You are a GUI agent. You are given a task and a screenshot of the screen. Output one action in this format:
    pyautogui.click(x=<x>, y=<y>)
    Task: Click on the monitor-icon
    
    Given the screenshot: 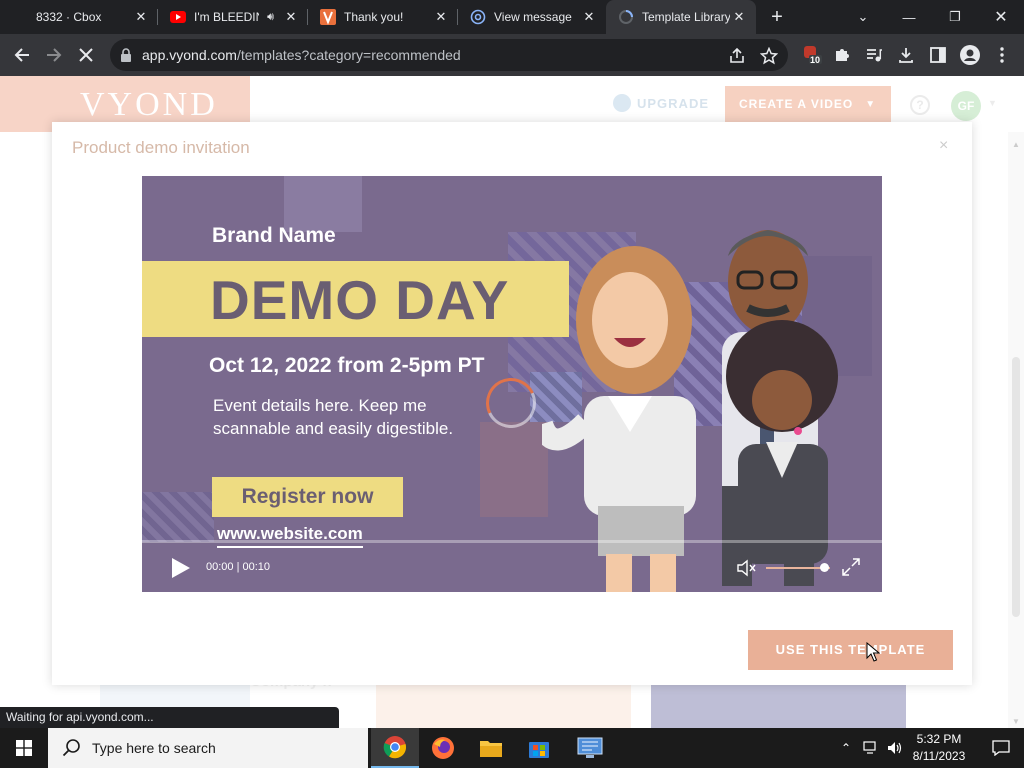 What is the action you would take?
    pyautogui.click(x=590, y=747)
    